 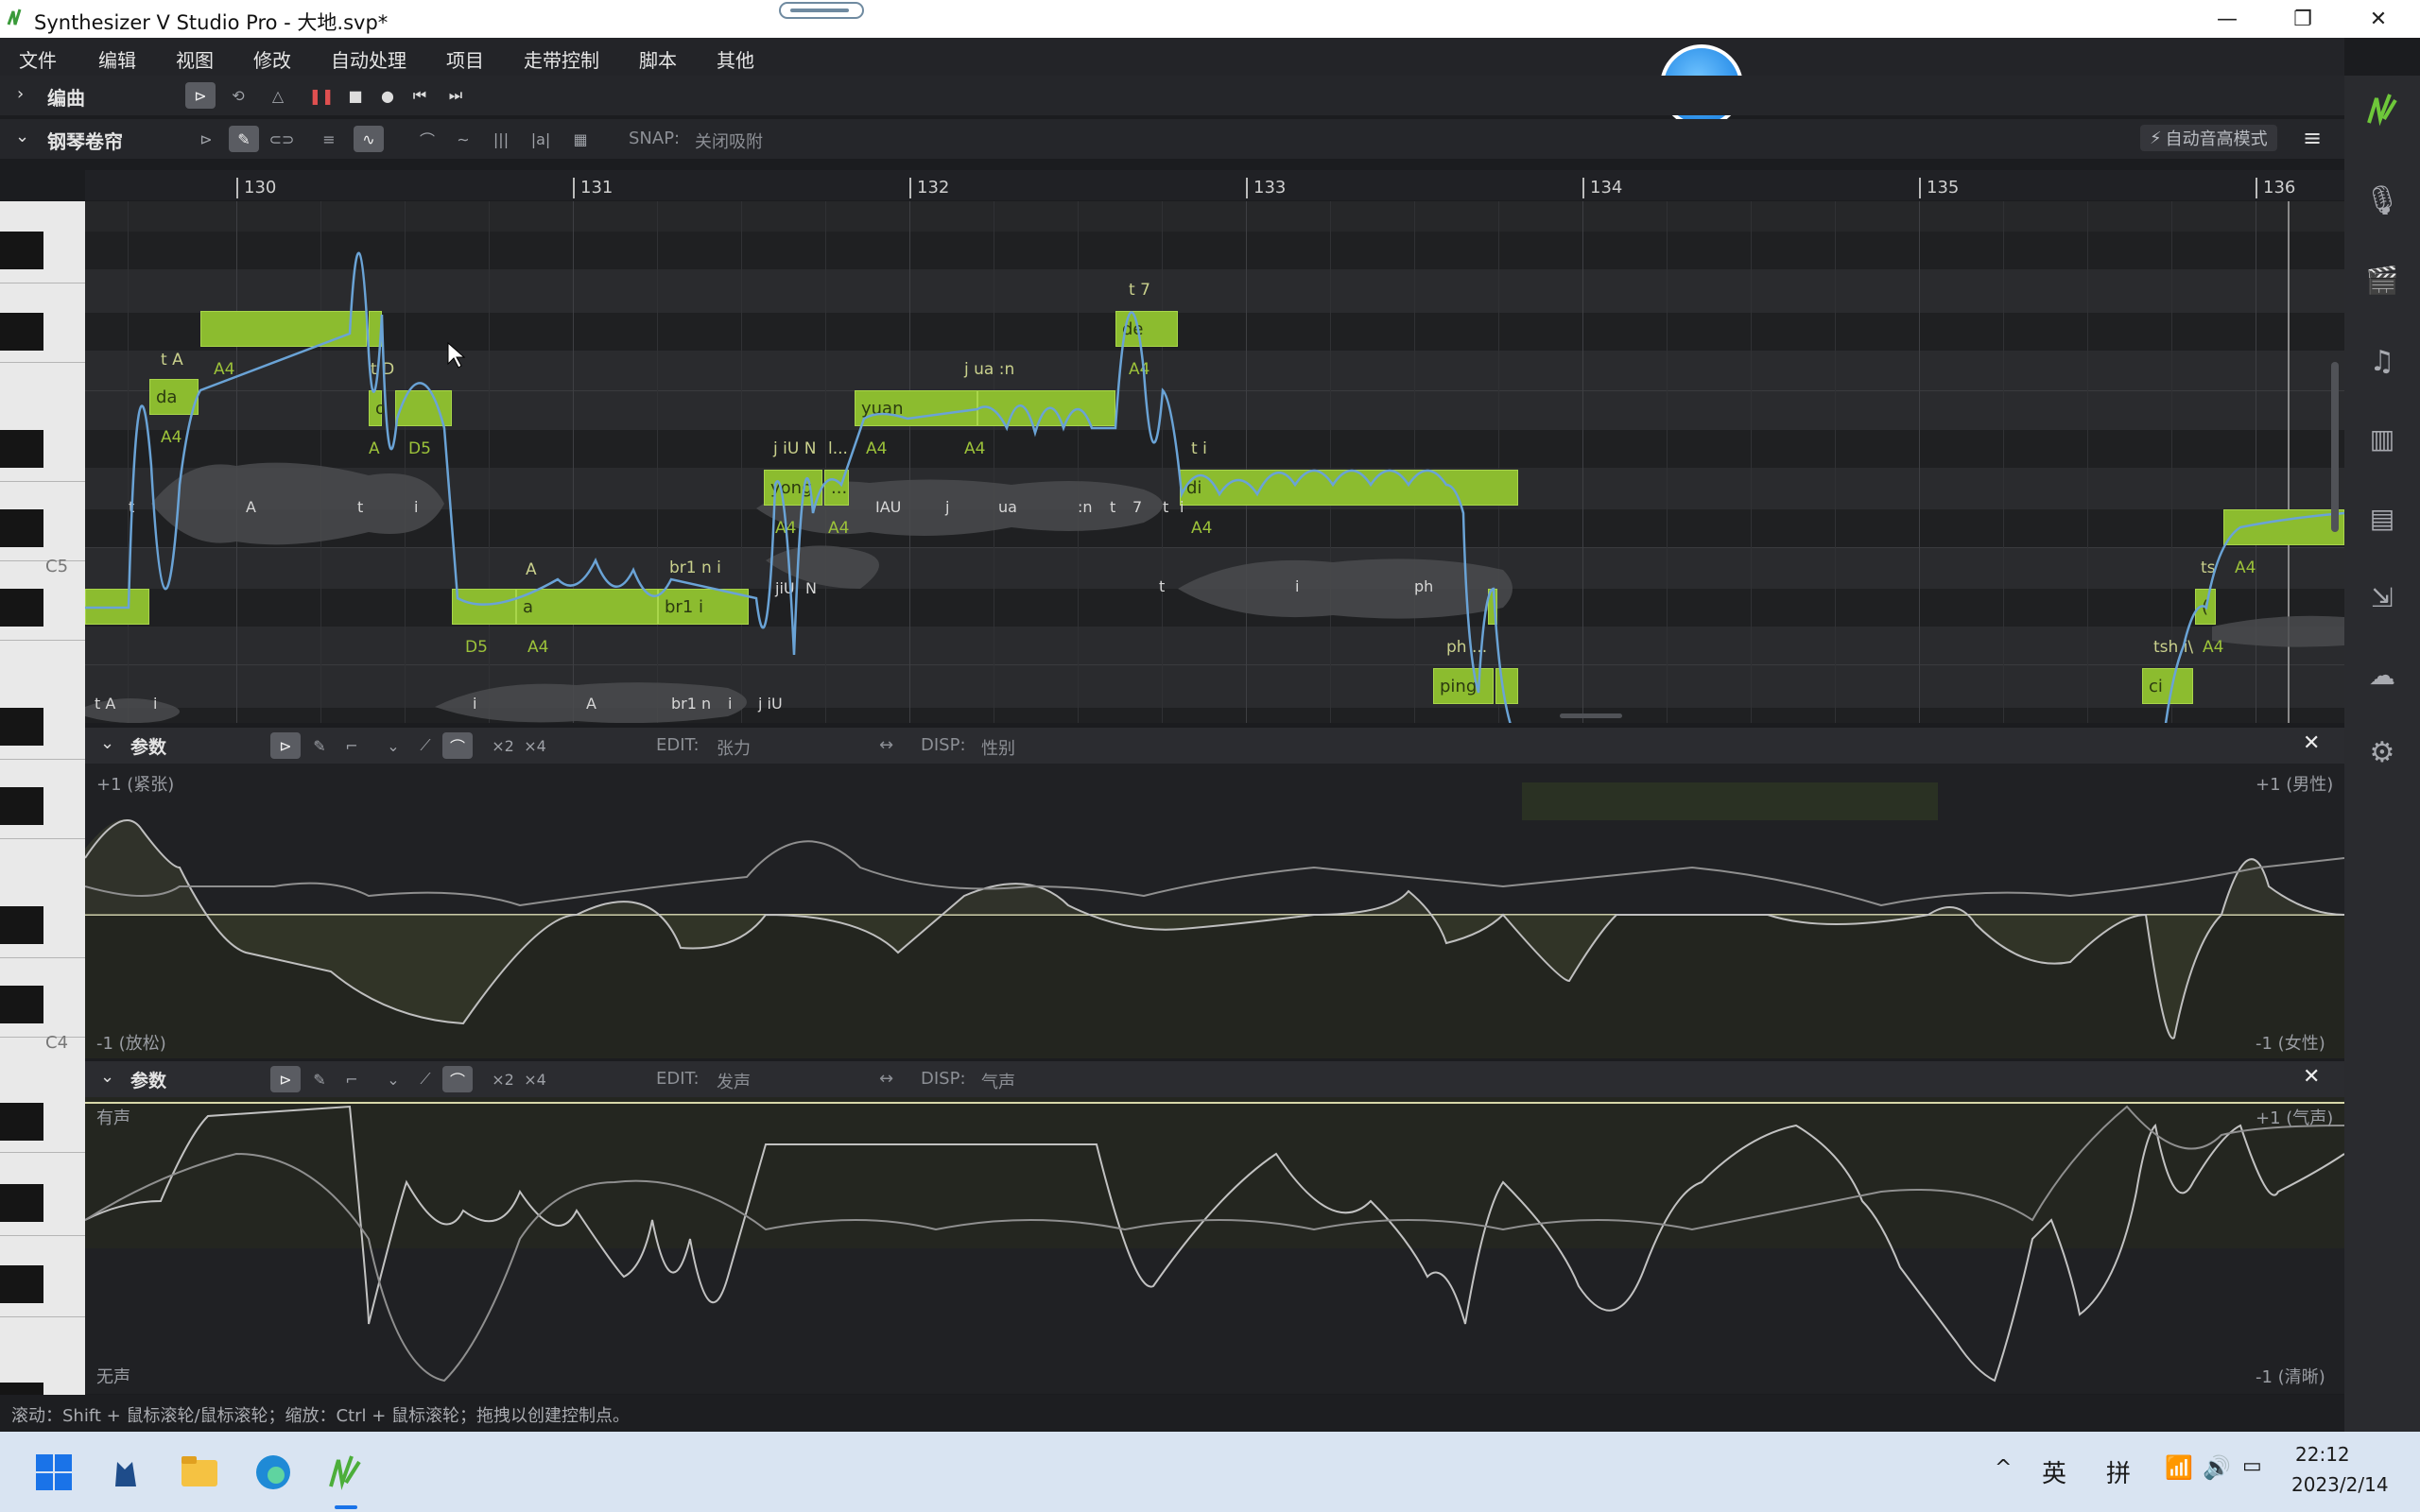 What do you see at coordinates (2118, 1471) in the screenshot?
I see `ime-mode: 拼` at bounding box center [2118, 1471].